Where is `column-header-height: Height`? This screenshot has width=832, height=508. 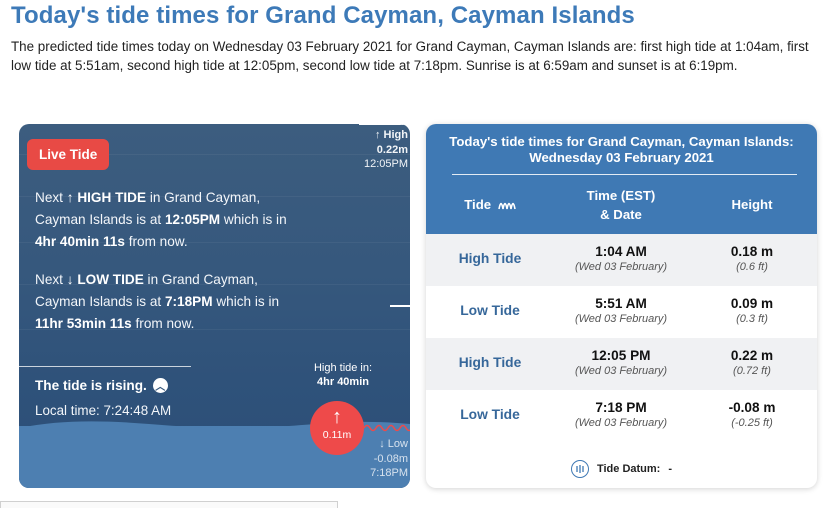 column-header-height: Height is located at coordinates (752, 204).